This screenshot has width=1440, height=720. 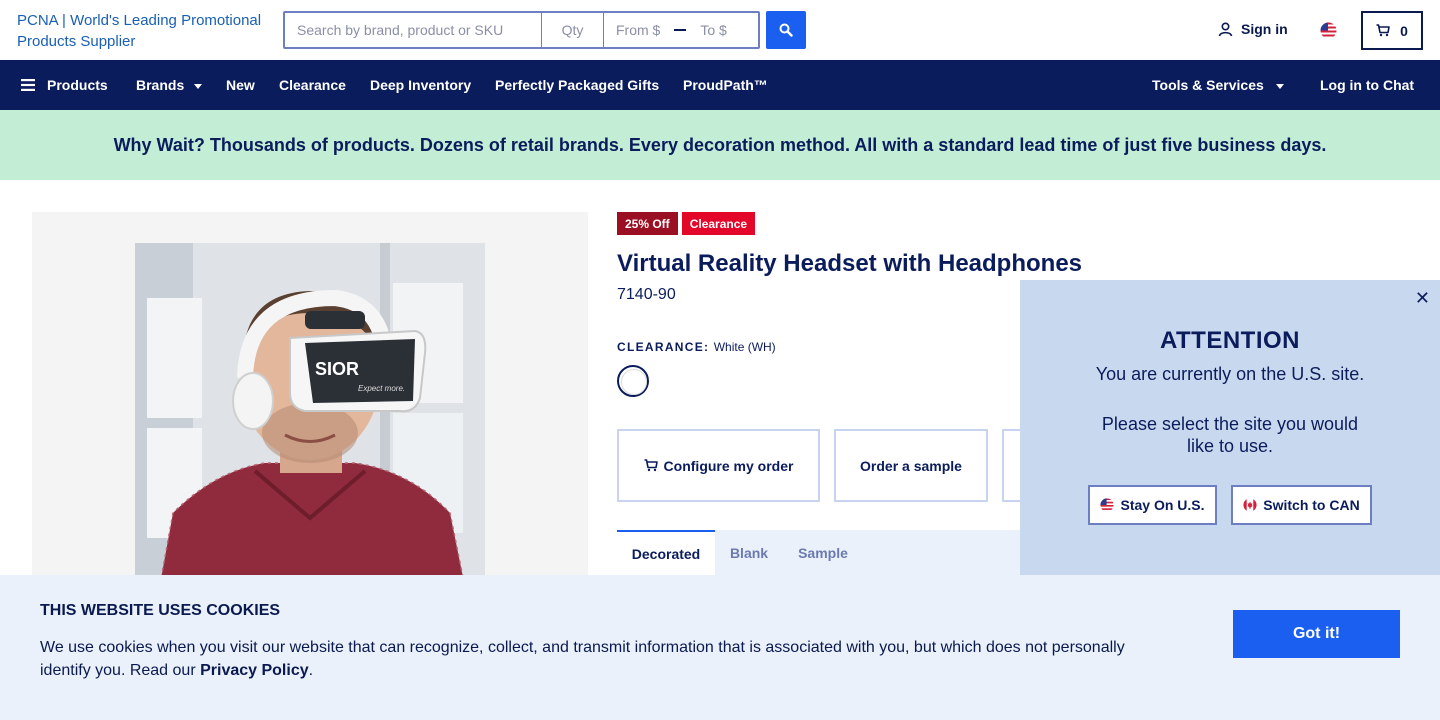 I want to click on sign-in-label: Sign in, so click(x=1264, y=29).